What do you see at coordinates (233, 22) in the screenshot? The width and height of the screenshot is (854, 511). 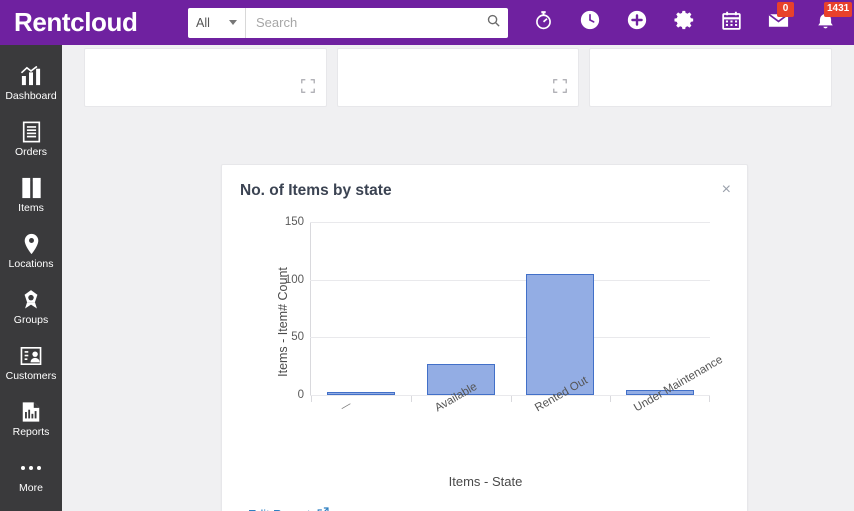 I see `chevron-down-icon` at bounding box center [233, 22].